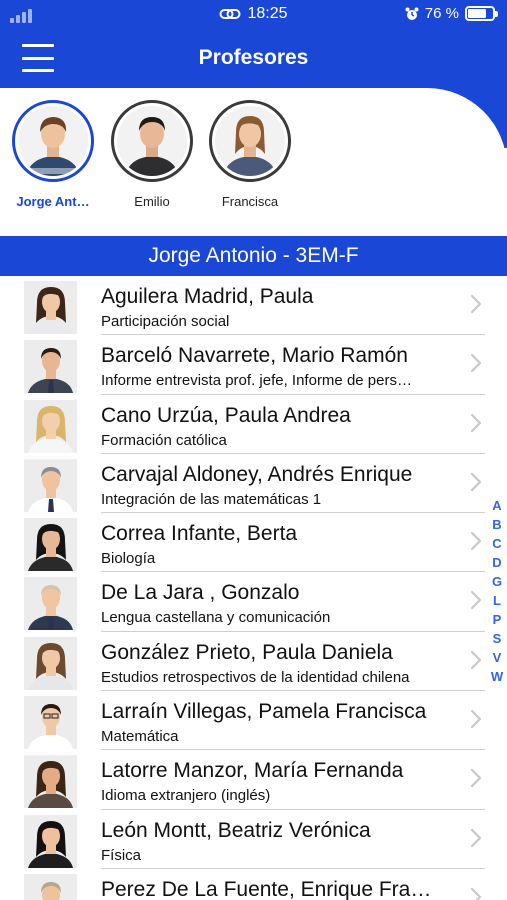 The height and width of the screenshot is (900, 507). I want to click on teacher-row: León Montt, Beatriz Verónica Física, so click(253, 839).